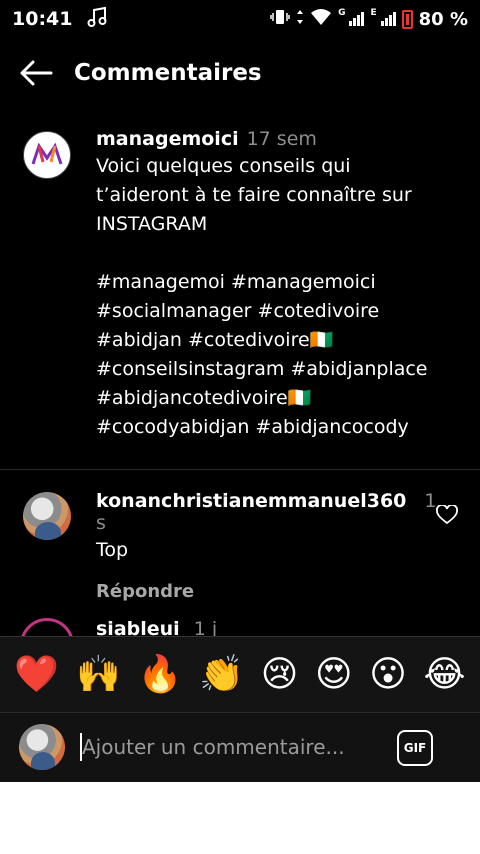  Describe the element at coordinates (152, 224) in the screenshot. I see `caption-line: INSTAGRAM` at that location.